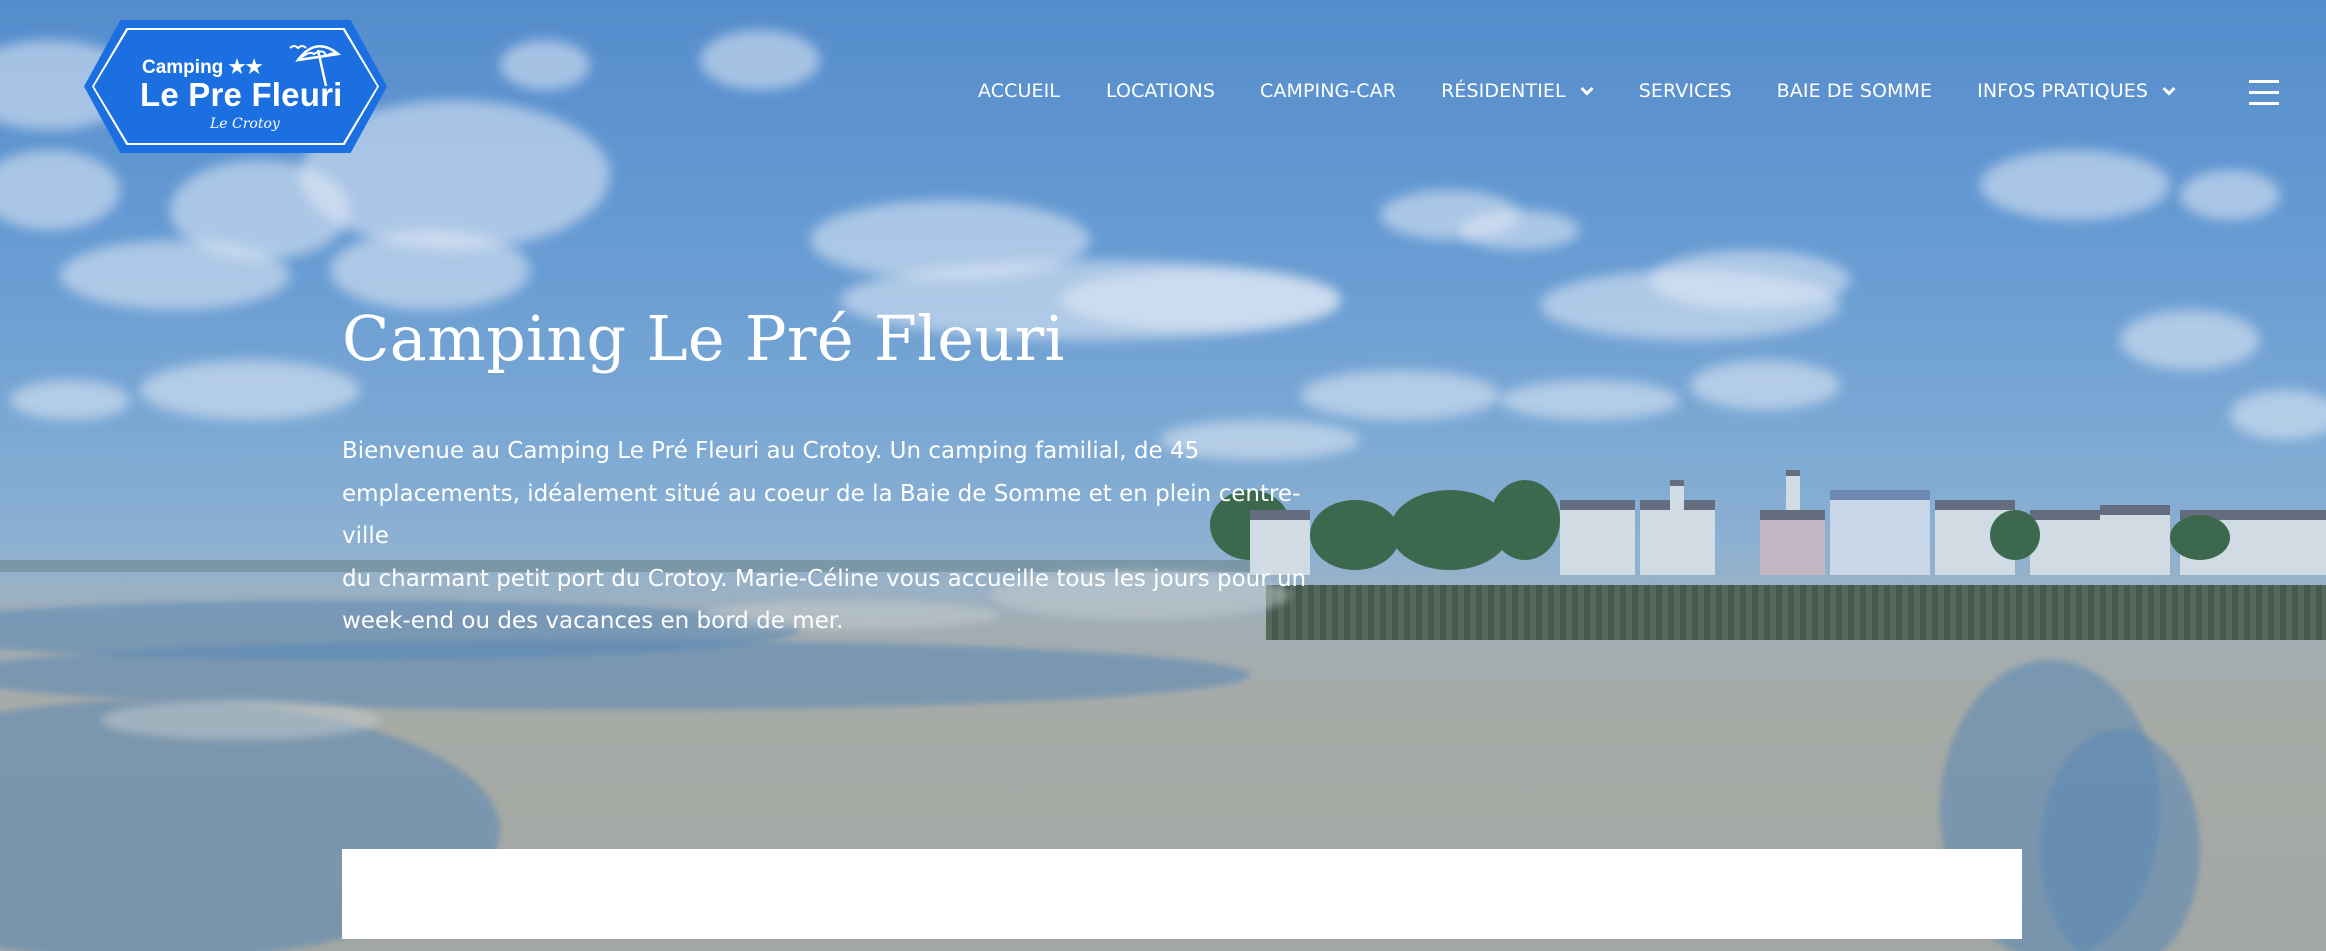  What do you see at coordinates (1503, 91) in the screenshot?
I see `nav-item-label: RÉSIDENTIEL` at bounding box center [1503, 91].